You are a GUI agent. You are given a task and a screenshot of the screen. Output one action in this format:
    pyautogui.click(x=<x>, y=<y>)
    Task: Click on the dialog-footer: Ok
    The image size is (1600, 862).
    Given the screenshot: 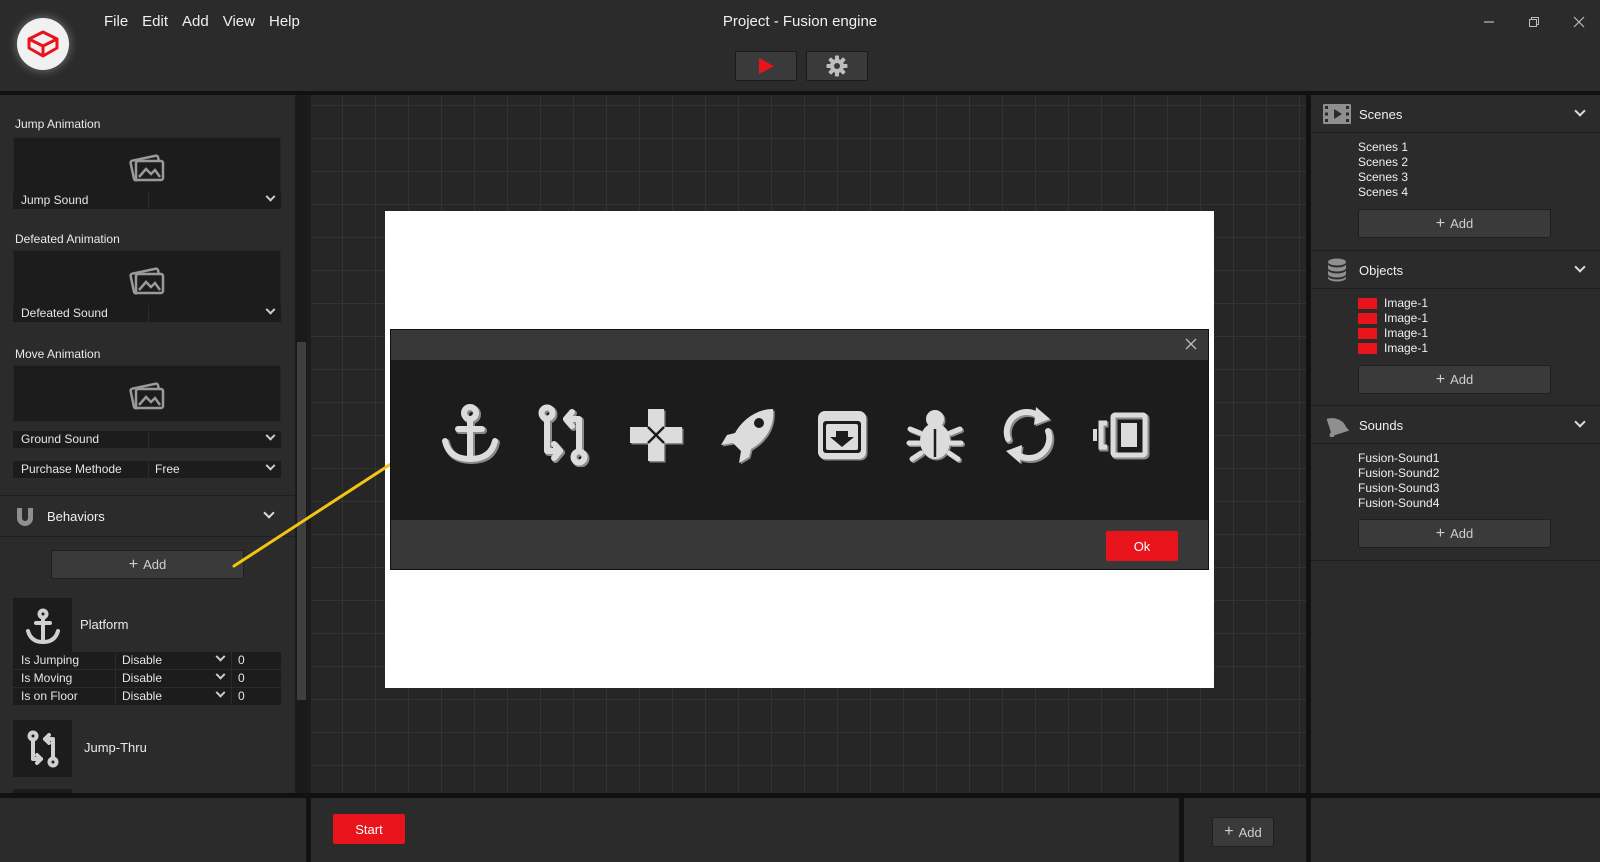 What is the action you would take?
    pyautogui.click(x=799, y=544)
    